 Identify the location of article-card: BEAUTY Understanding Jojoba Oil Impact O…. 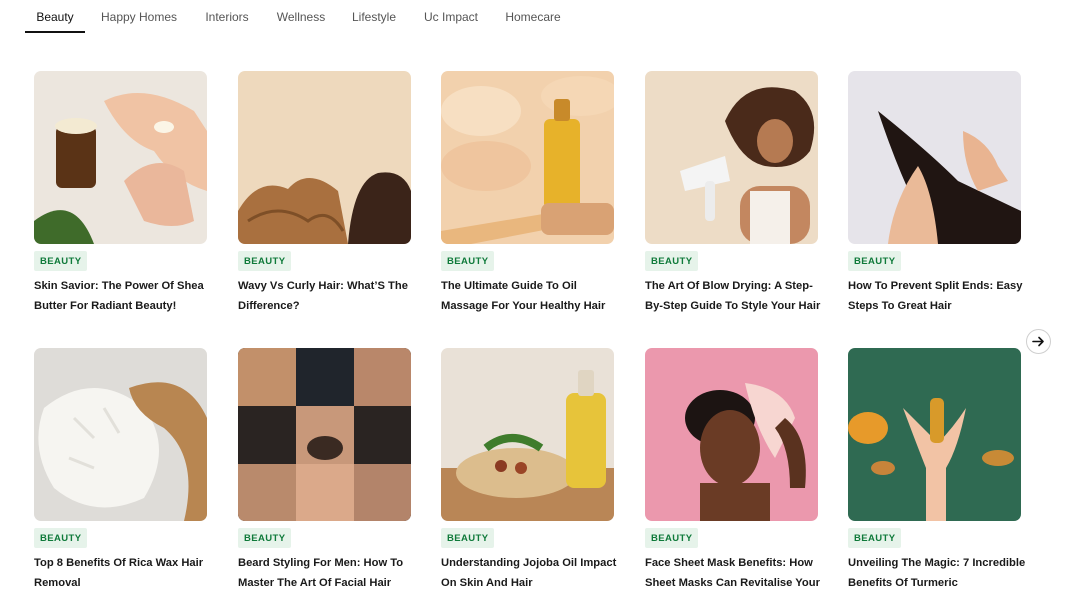
(528, 468).